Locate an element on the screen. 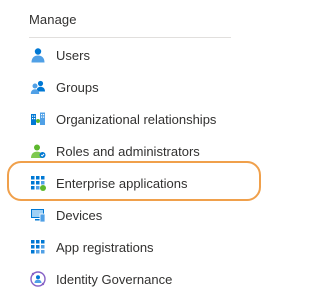  roles-icon is located at coordinates (38, 151).